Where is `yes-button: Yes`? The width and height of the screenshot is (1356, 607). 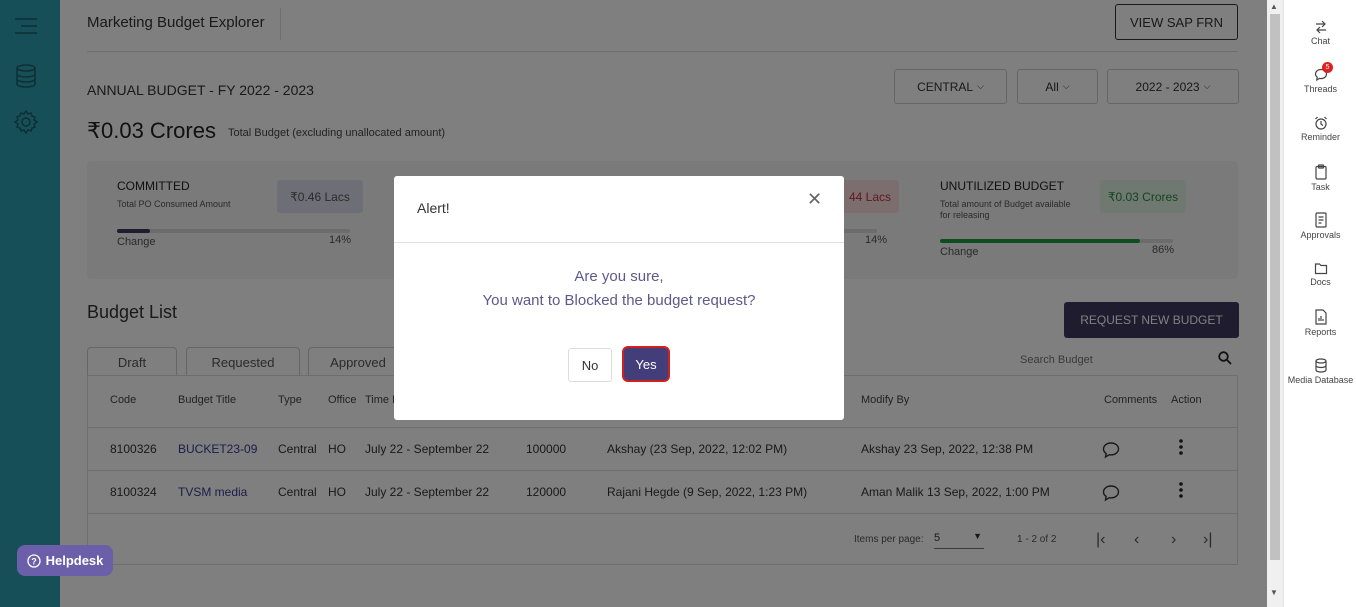 yes-button: Yes is located at coordinates (646, 364).